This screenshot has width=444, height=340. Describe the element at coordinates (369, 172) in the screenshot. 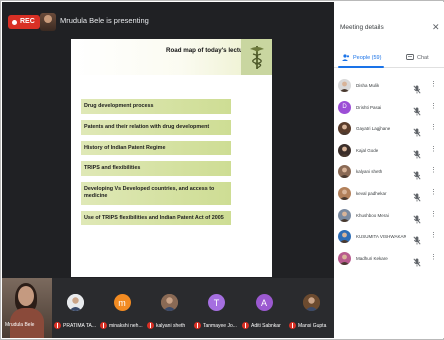

I see `participant-name: kalyani sheth` at that location.